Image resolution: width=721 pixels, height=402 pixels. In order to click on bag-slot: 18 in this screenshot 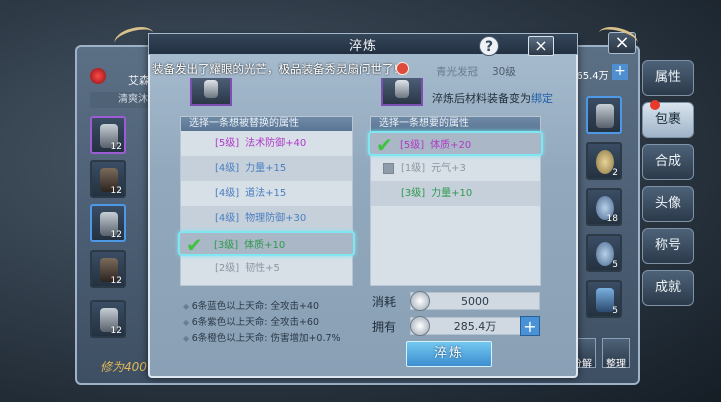, I will do `click(604, 207)`.